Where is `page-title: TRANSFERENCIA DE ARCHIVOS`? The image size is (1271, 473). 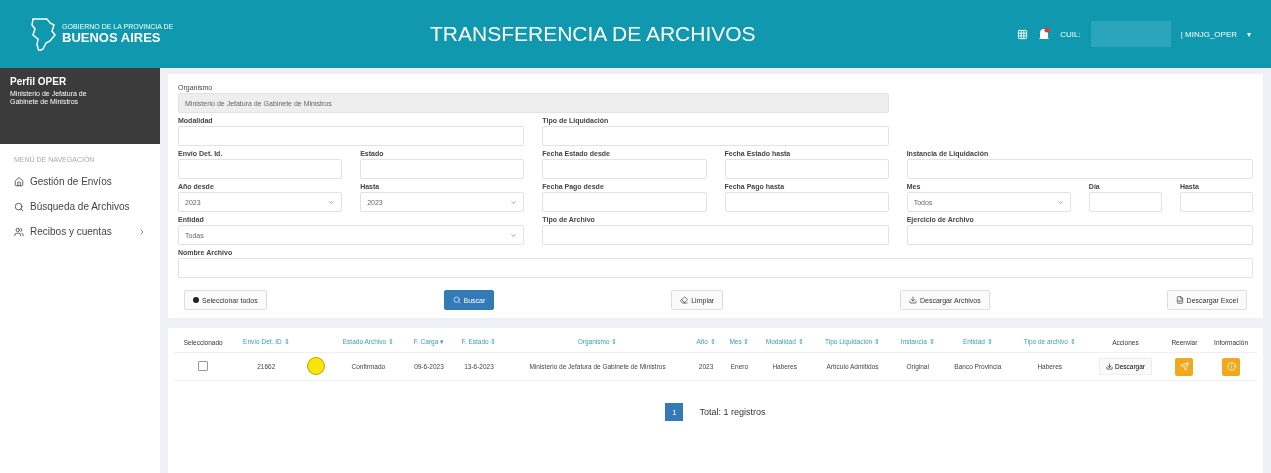 page-title: TRANSFERENCIA DE ARCHIVOS is located at coordinates (593, 34).